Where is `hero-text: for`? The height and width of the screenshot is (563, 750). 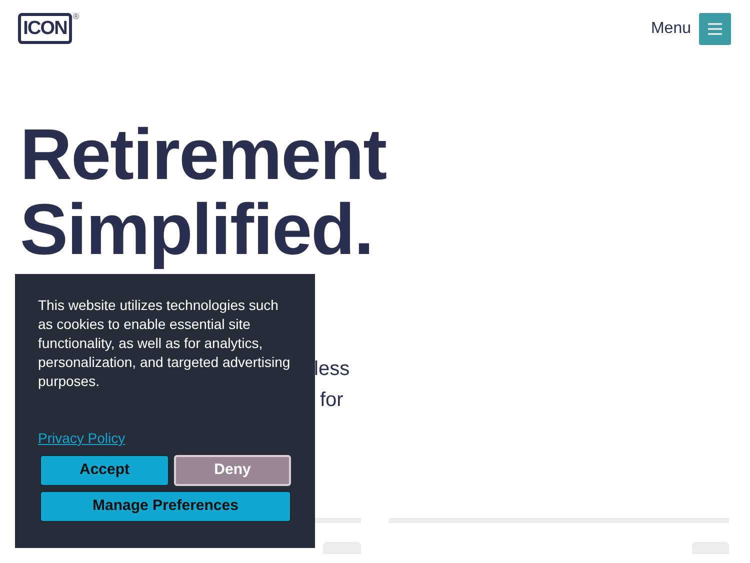 hero-text: for is located at coordinates (331, 400).